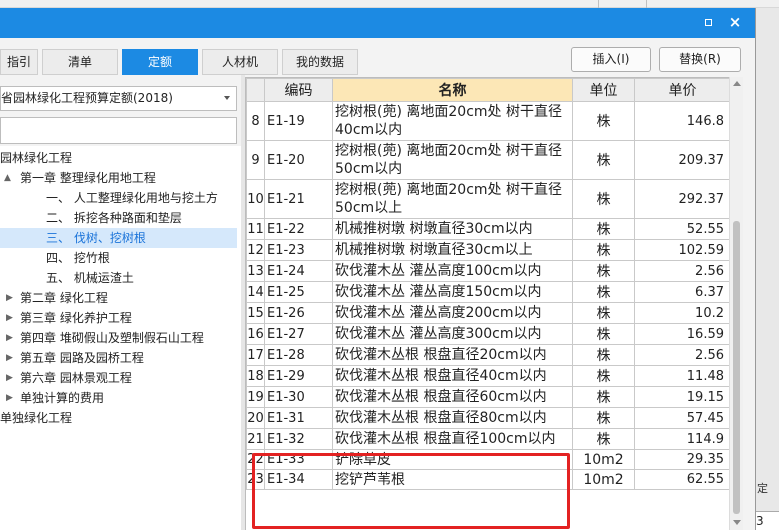  What do you see at coordinates (767, 520) in the screenshot?
I see `side-panel-cell: 3` at bounding box center [767, 520].